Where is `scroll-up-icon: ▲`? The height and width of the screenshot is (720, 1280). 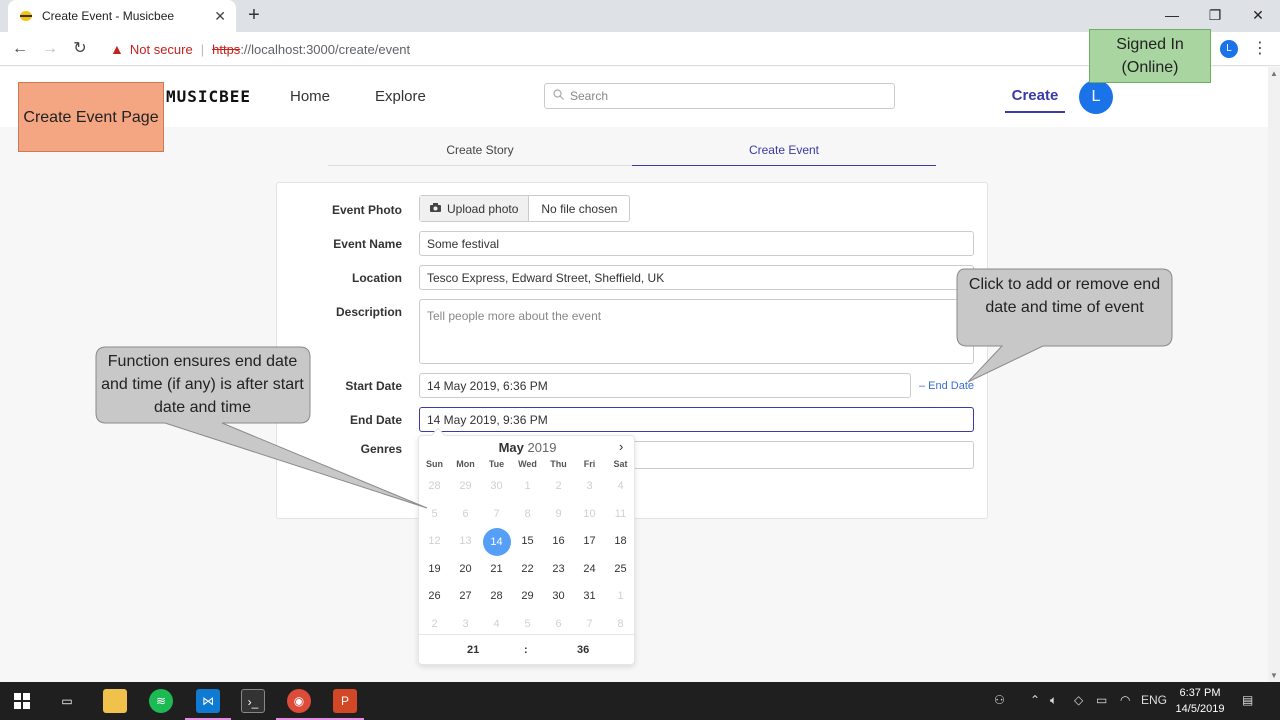
scroll-up-icon: ▲ is located at coordinates (1274, 73).